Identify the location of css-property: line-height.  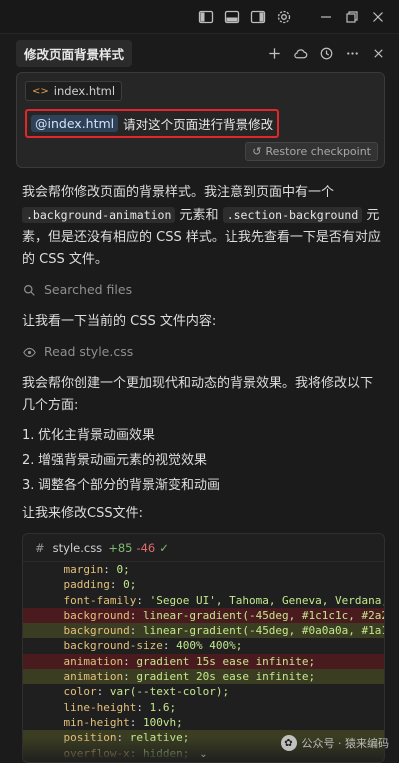
(100, 707).